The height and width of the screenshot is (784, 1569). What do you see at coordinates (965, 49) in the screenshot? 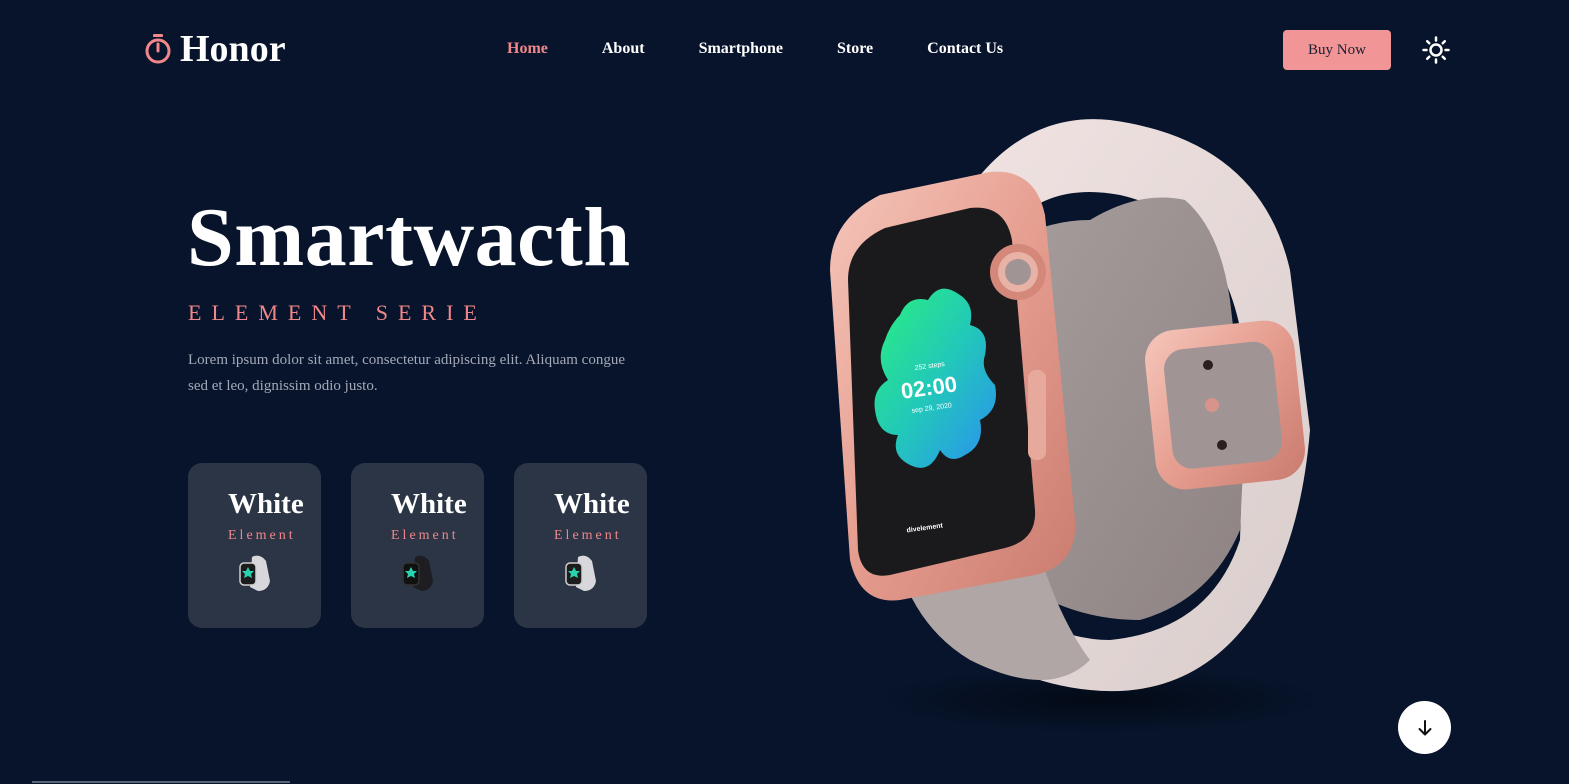
I see `nav-contact: Contact Us` at bounding box center [965, 49].